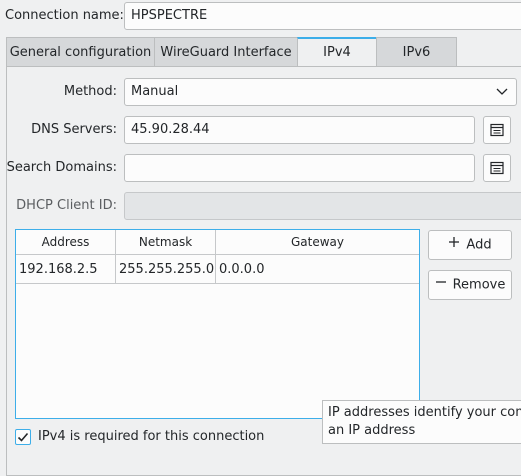  Describe the element at coordinates (66, 242) in the screenshot. I see `column-header-address: Address` at that location.